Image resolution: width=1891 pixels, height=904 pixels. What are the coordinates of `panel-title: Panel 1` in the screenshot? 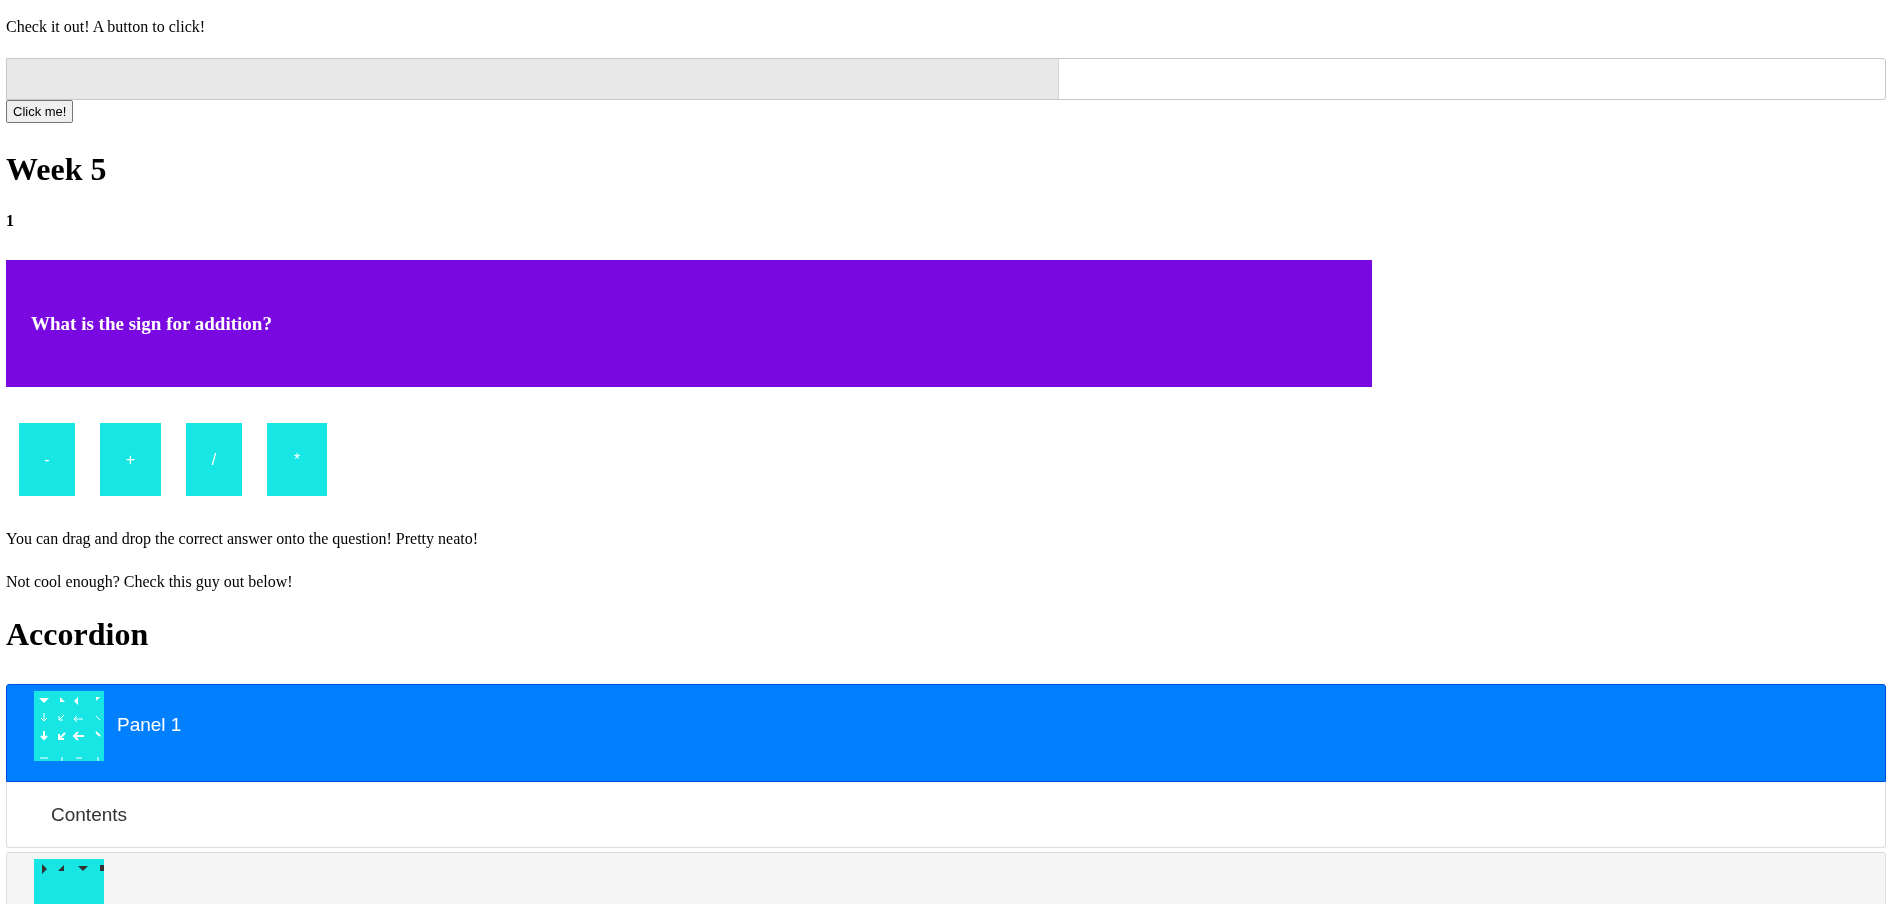 It's located at (149, 725).